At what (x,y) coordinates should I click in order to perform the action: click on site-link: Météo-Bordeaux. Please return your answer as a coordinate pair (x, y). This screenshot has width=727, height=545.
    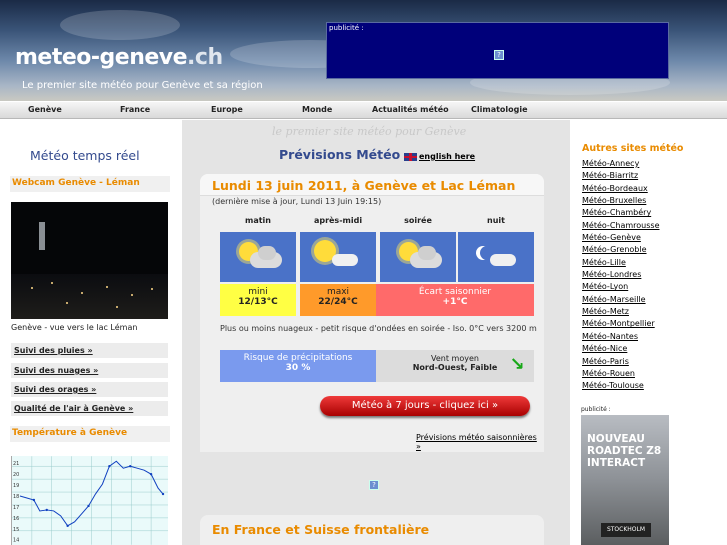
    Looking at the image, I should click on (621, 189).